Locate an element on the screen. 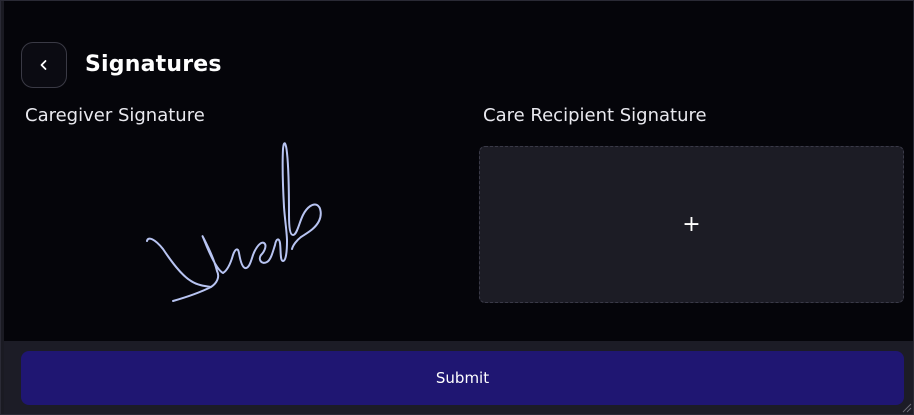 This screenshot has width=914, height=415. chevron-left-icon is located at coordinates (43, 65).